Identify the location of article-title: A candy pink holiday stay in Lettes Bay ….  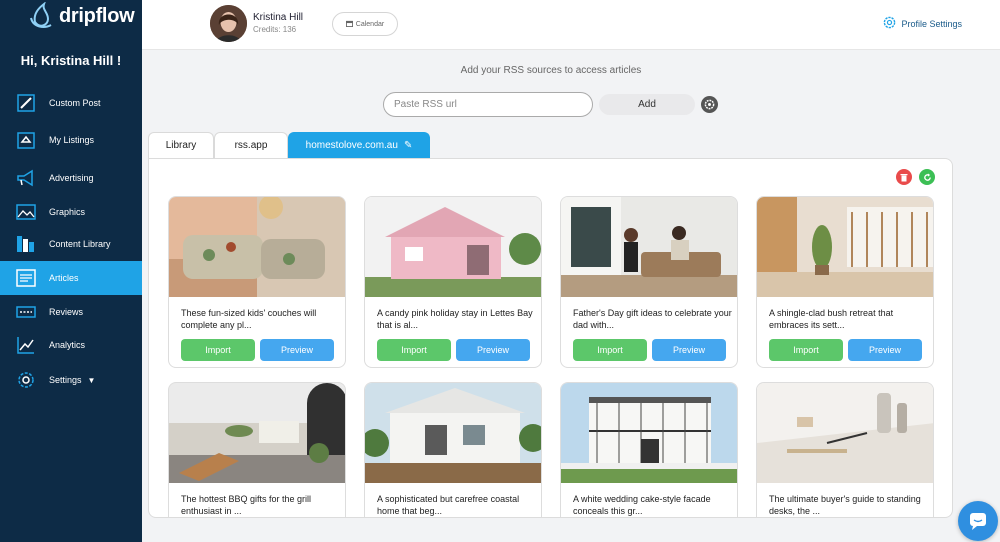
(455, 319).